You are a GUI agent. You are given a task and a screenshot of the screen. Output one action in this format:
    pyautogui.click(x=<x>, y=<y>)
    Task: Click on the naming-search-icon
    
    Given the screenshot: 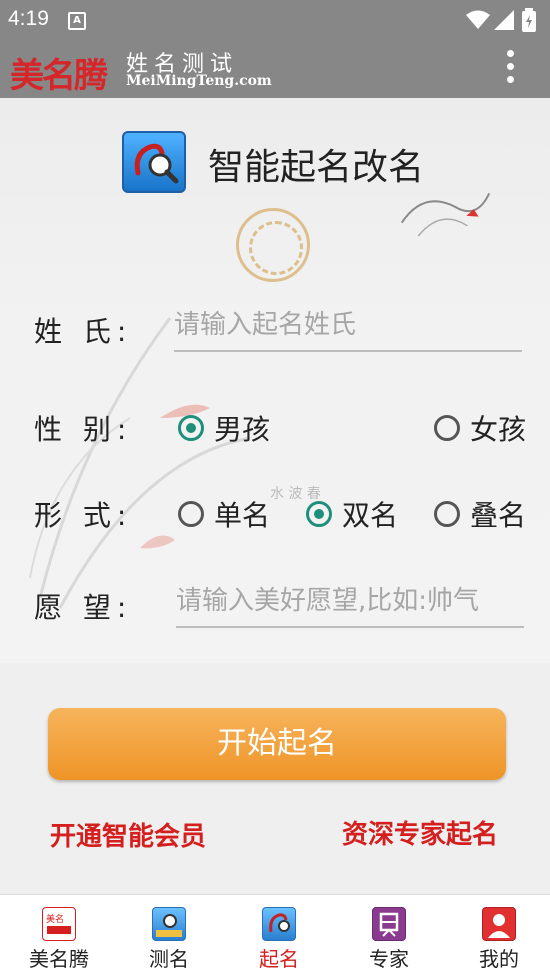 What is the action you would take?
    pyautogui.click(x=154, y=162)
    